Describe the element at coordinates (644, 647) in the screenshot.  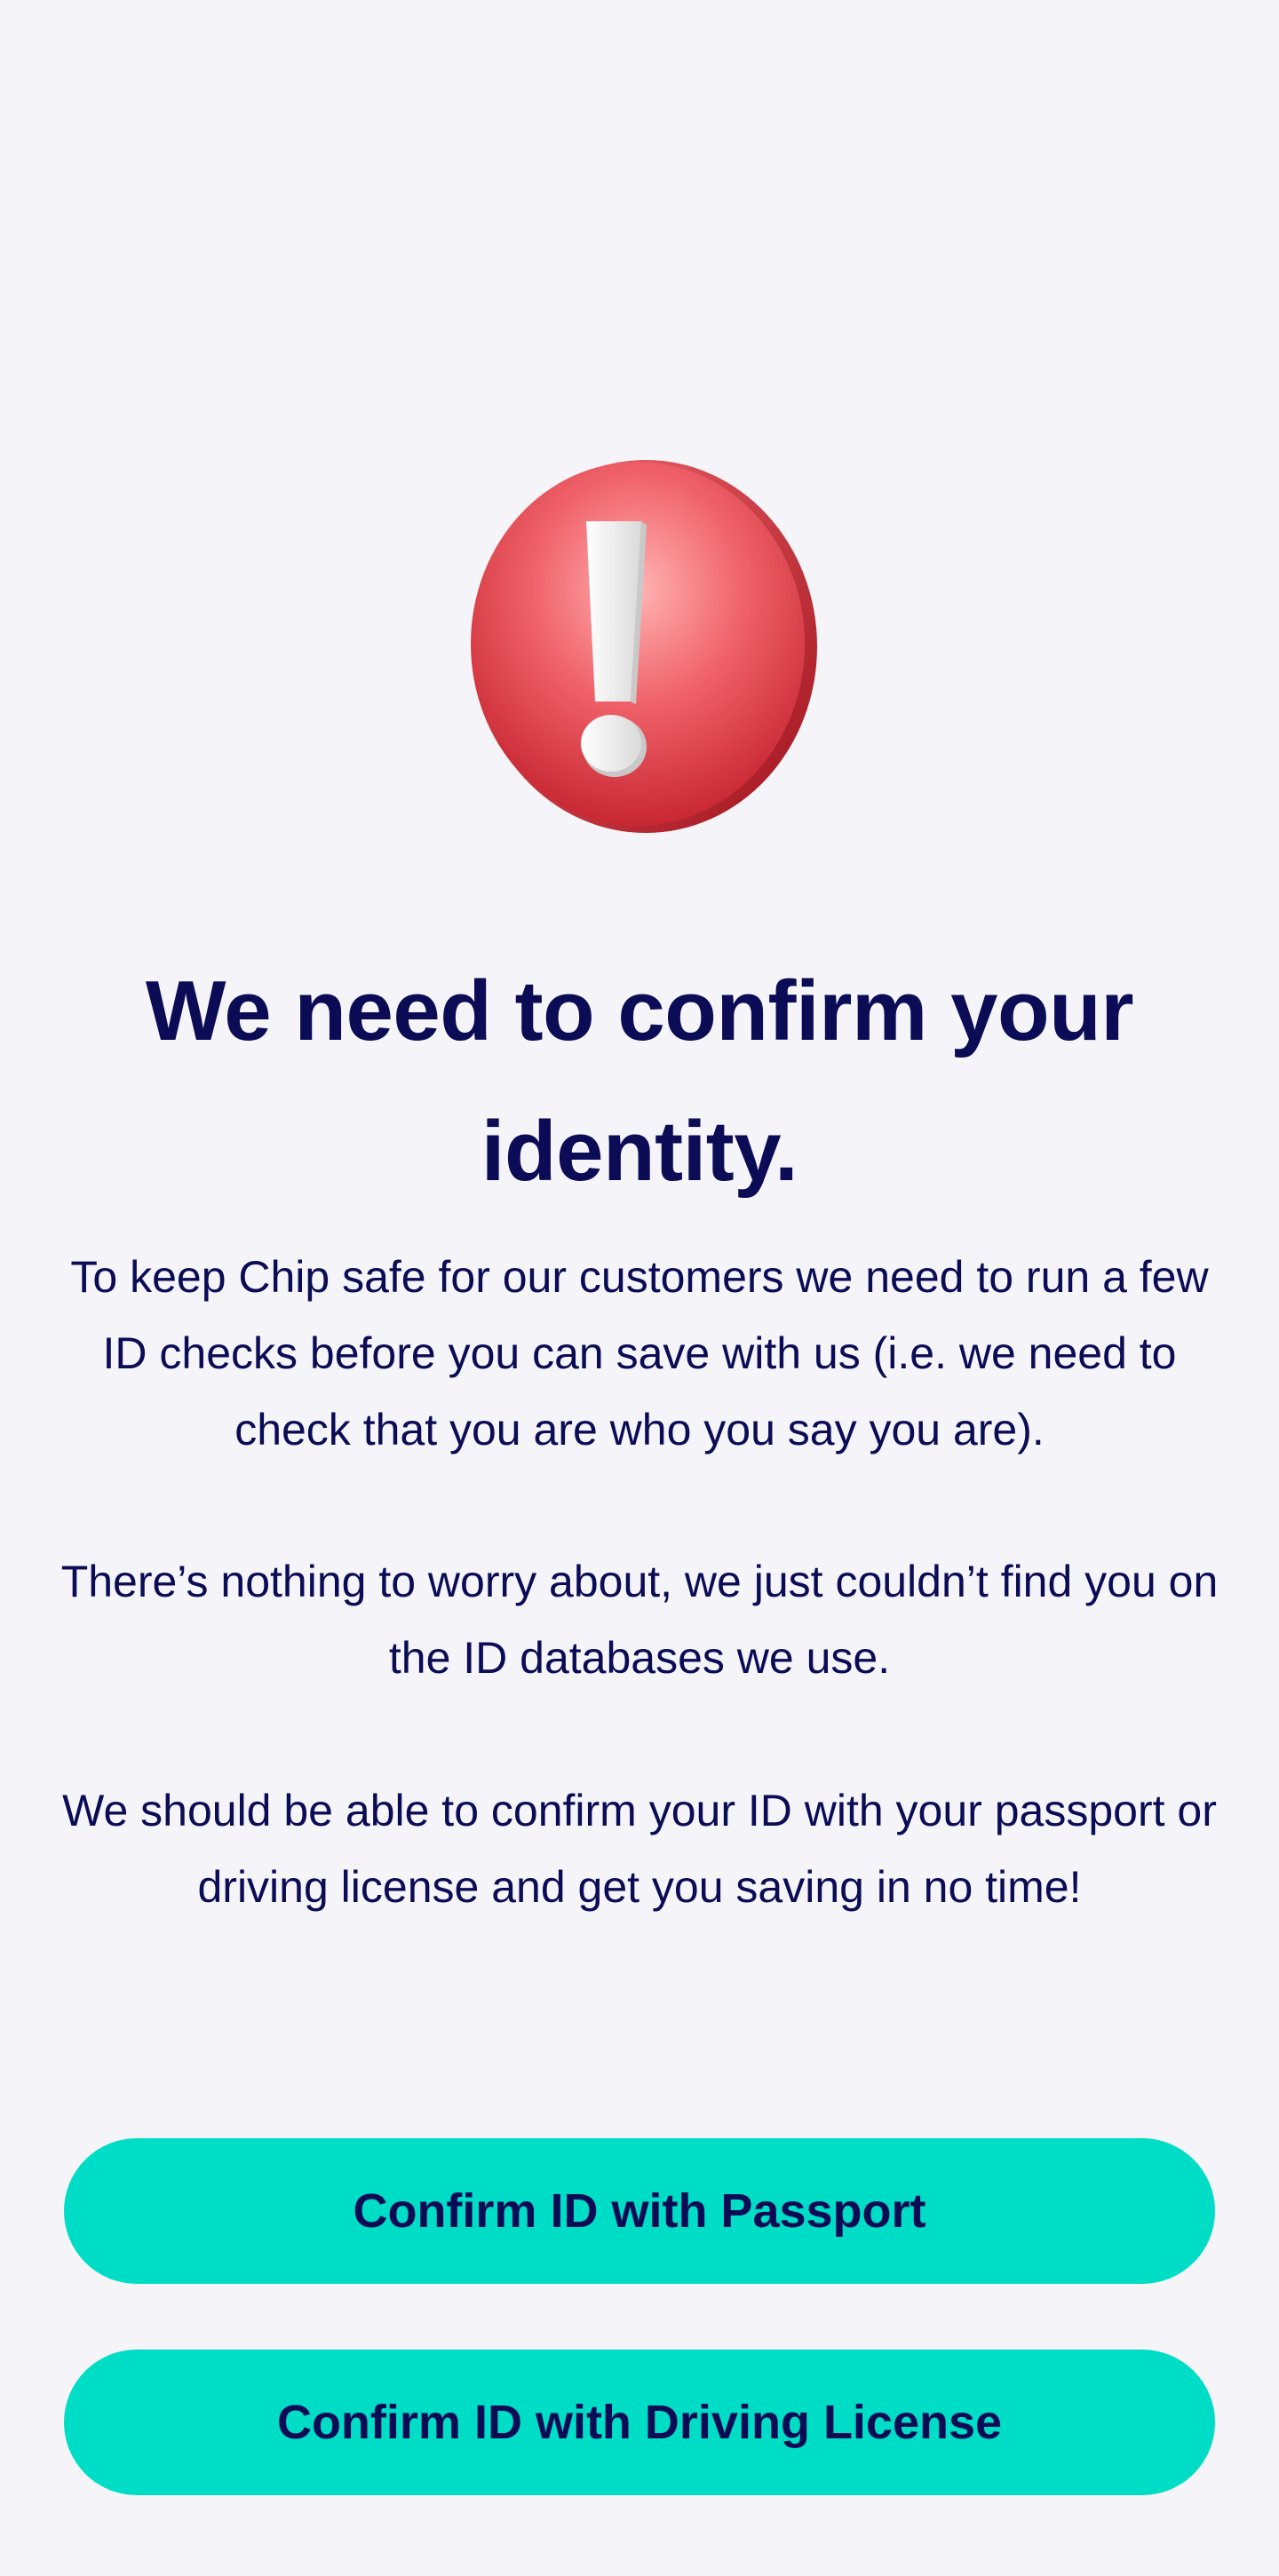
I see `exclamation-alert-icon` at that location.